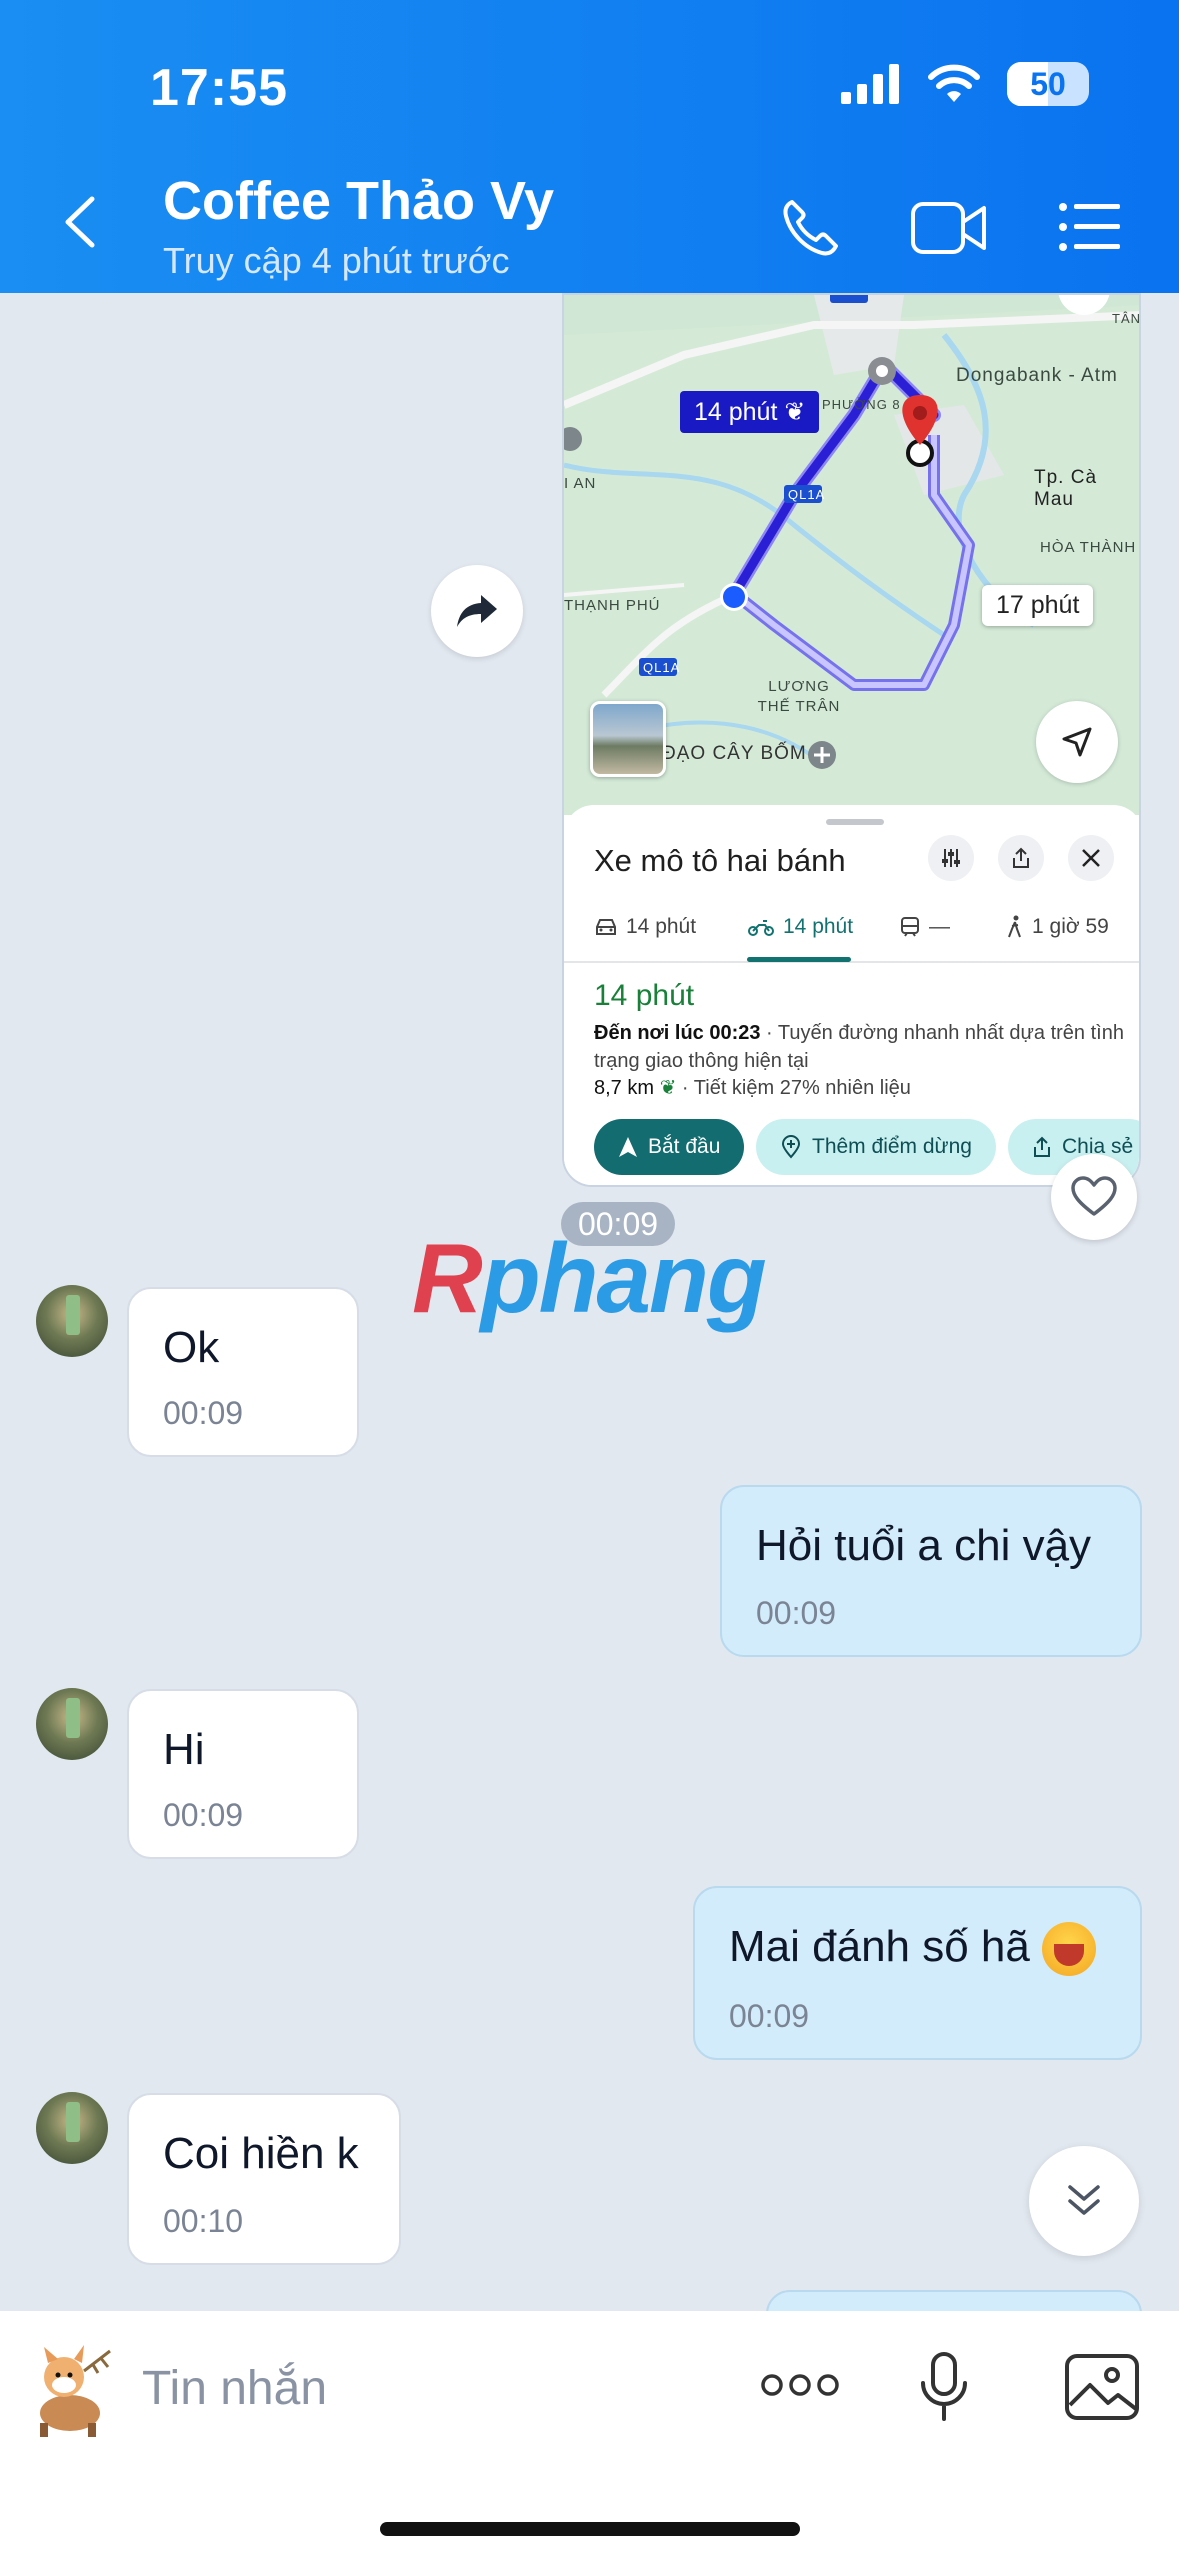 This screenshot has width=1179, height=2556. Describe the element at coordinates (668, 1088) in the screenshot. I see `fuel-leaf-icon: ❦` at that location.